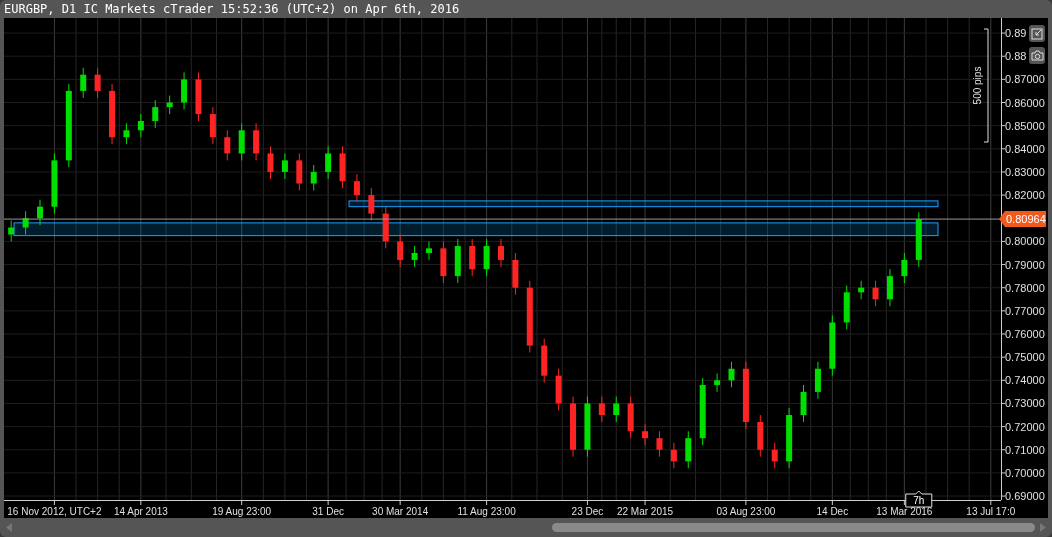  I want to click on axis-label: 0.72000, so click(1025, 426).